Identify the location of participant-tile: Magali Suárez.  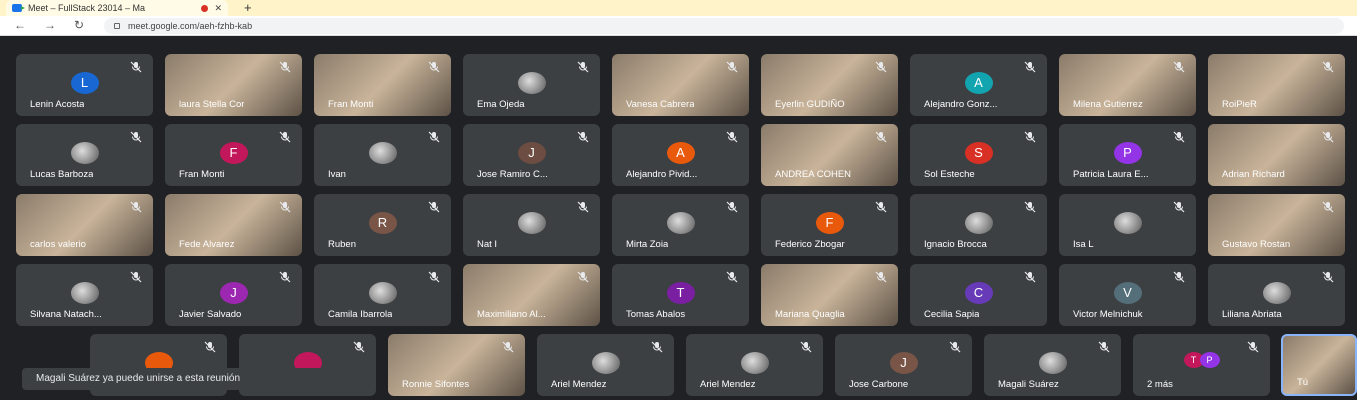
(1052, 365).